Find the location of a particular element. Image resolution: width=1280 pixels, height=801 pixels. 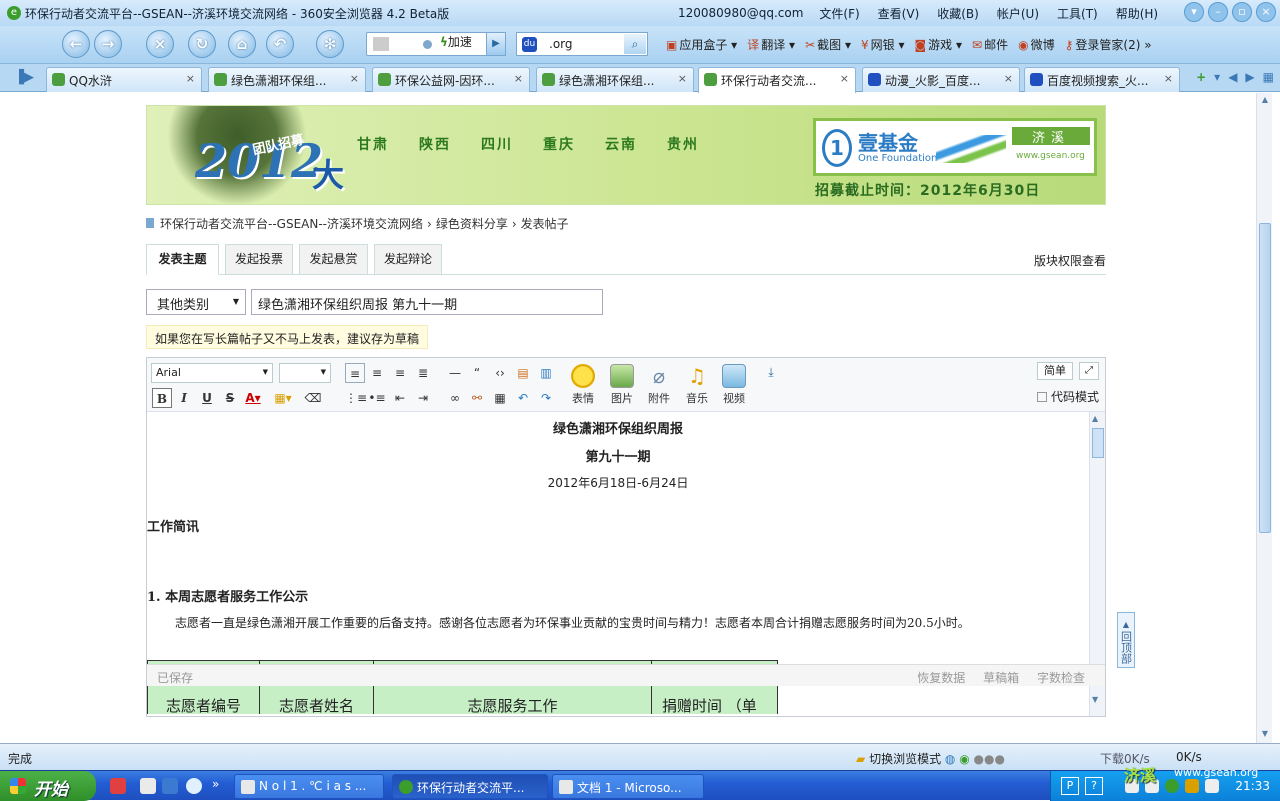

link-icon: ∞ is located at coordinates (455, 398).